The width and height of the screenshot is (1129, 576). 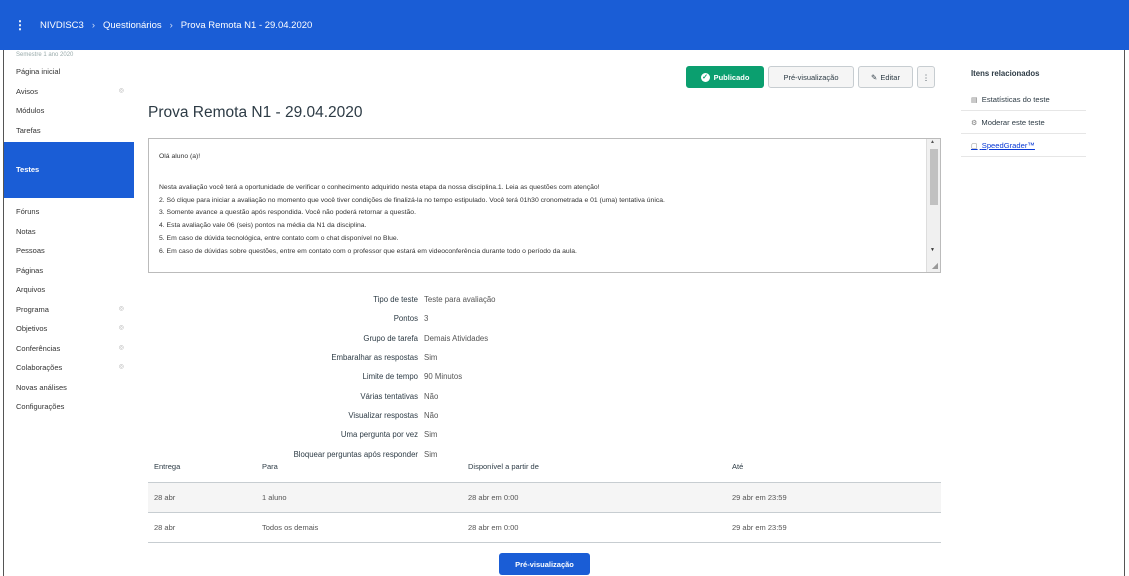 I want to click on sidebar-item-label: Colaborações, so click(x=39, y=367).